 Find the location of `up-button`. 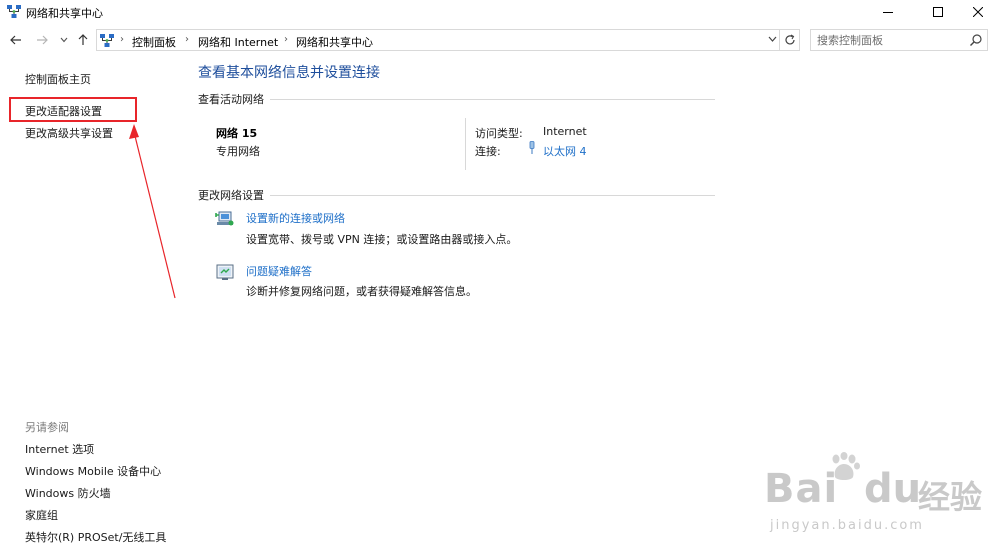

up-button is located at coordinates (83, 40).